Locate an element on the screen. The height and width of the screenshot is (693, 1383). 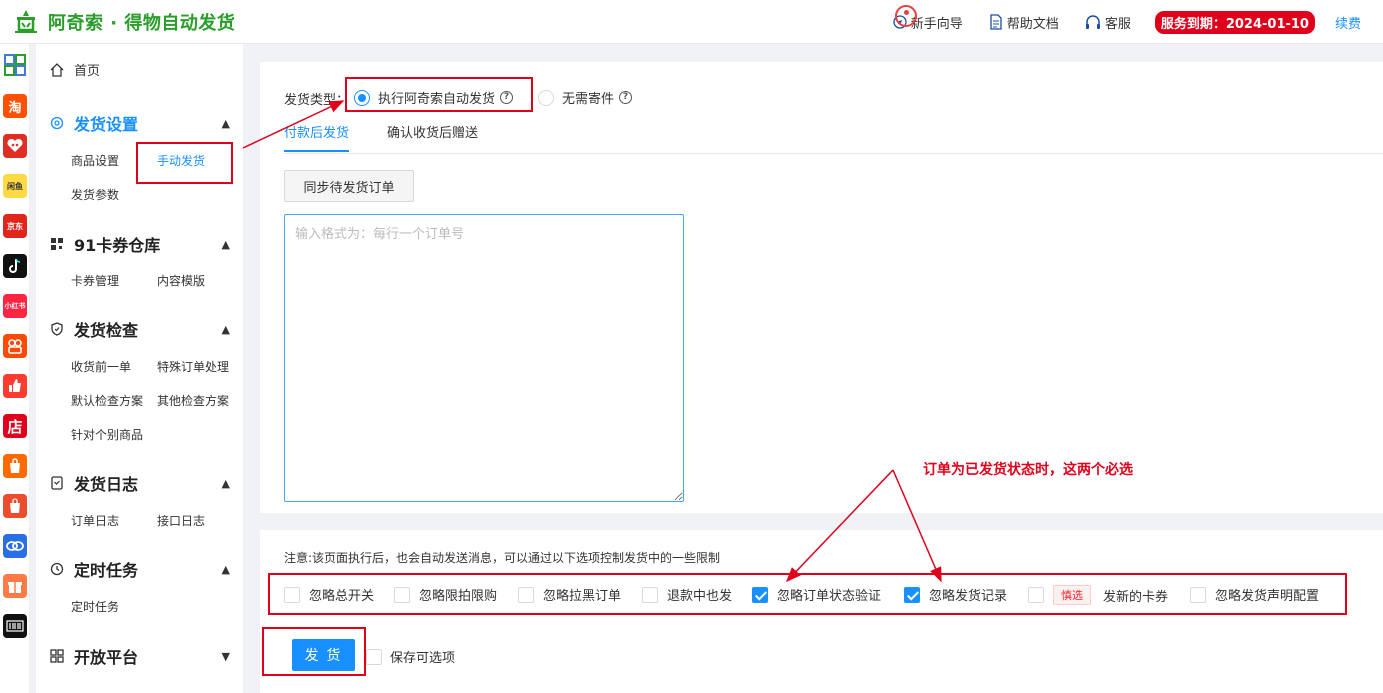
link-icon is located at coordinates (15, 546).